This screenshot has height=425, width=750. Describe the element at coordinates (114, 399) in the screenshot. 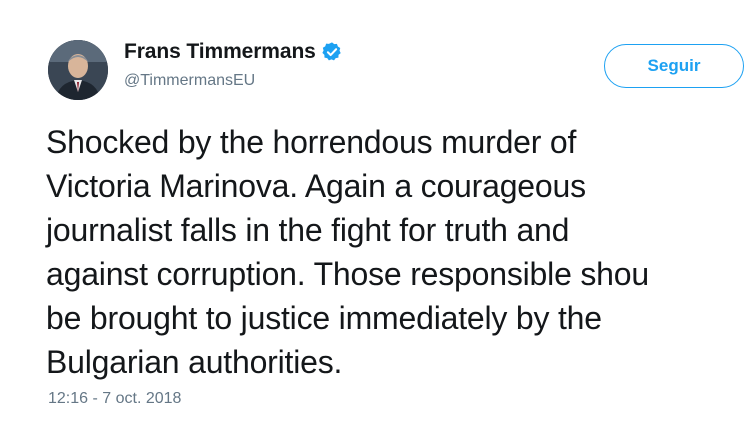

I see `tweet-timestamp: 12:16 - 7 oct. 2018` at that location.